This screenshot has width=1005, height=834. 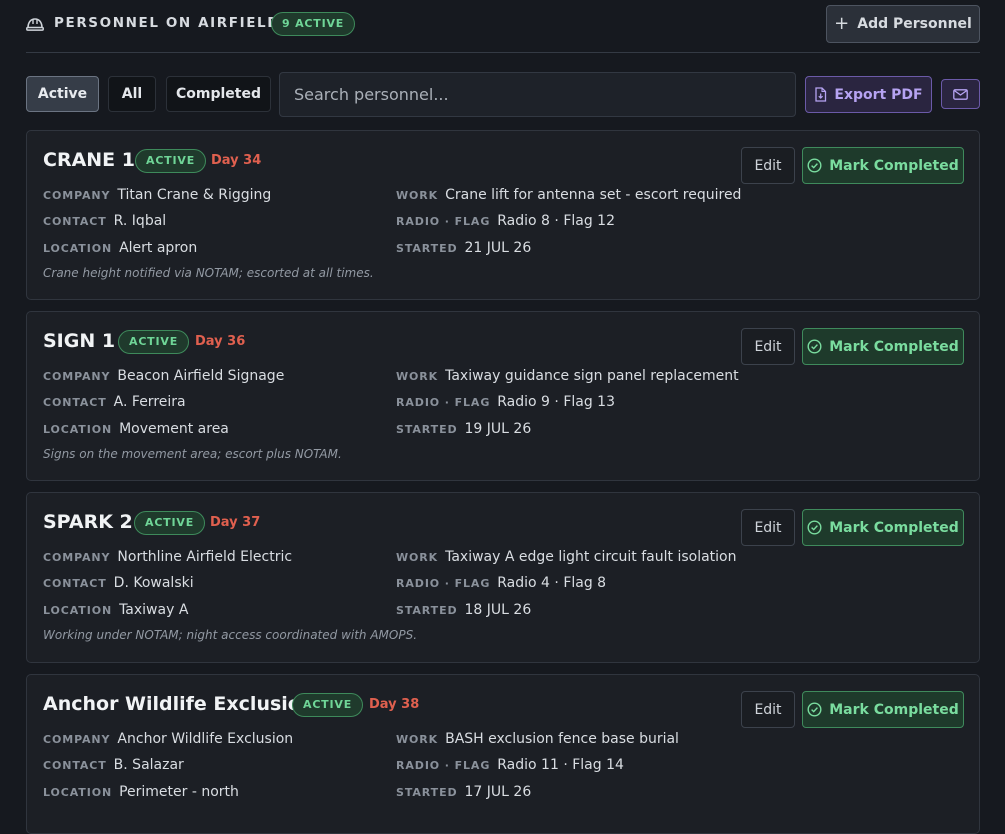 I want to click on location-field: LOCATION Movement area, so click(x=136, y=429).